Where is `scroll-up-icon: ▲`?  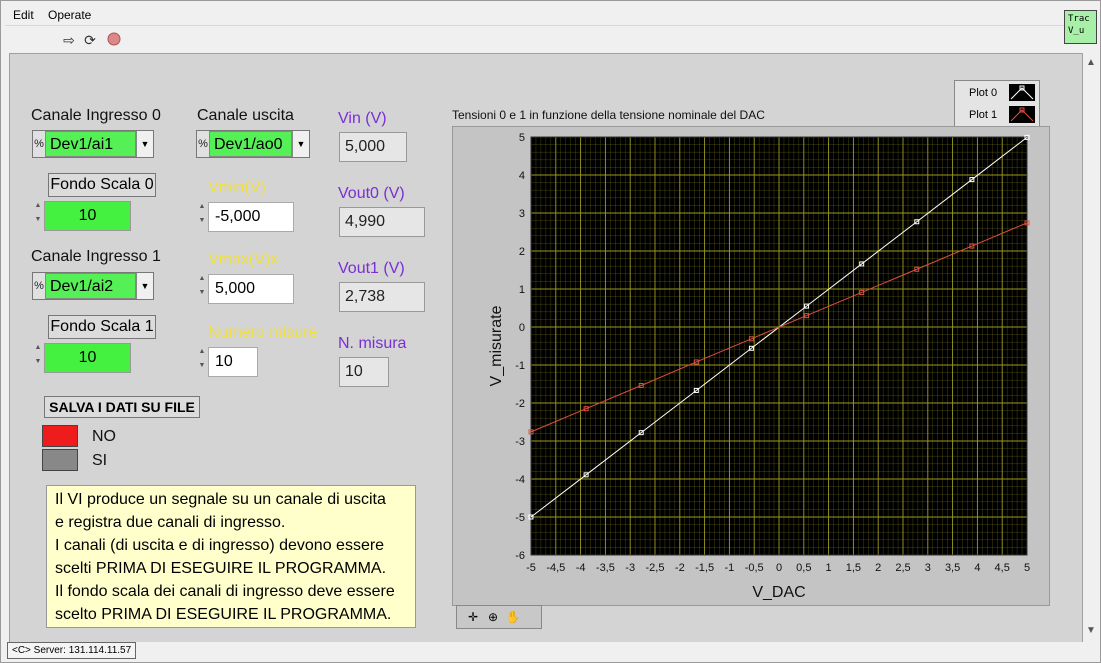 scroll-up-icon: ▲ is located at coordinates (1091, 62).